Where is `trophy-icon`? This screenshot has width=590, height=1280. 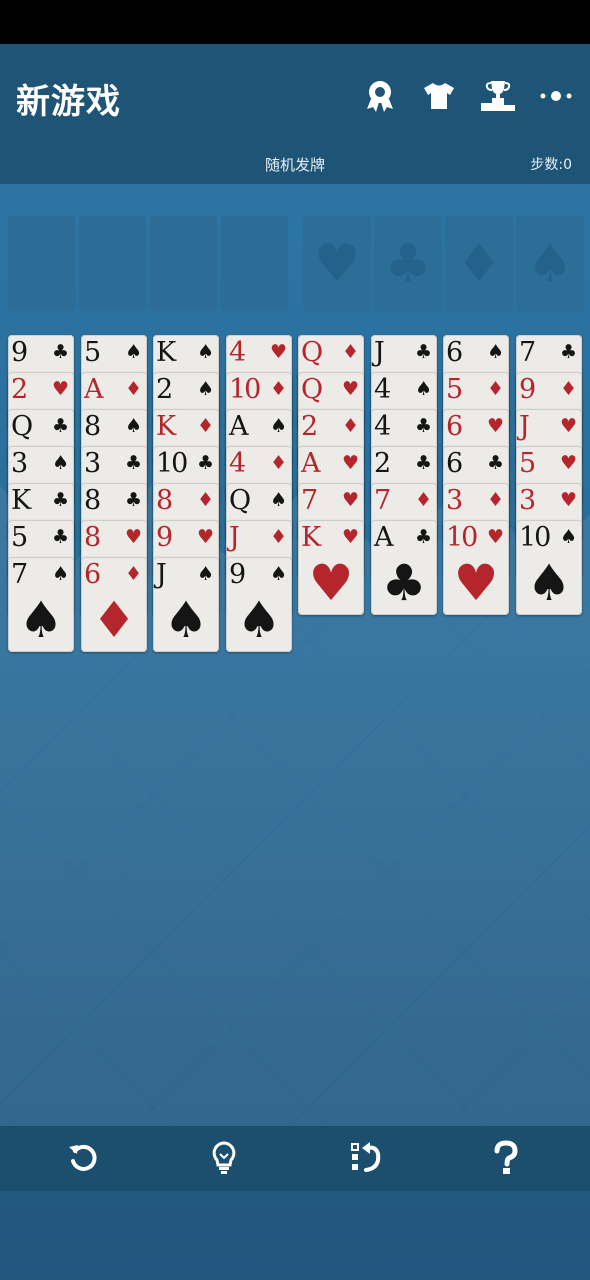
trophy-icon is located at coordinates (498, 96).